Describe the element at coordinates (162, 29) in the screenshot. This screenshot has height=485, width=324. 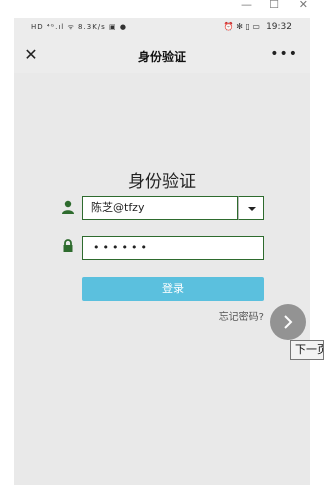
I see `status-bar: HD ⁴ᴳ.ıl ᯤ 8.3K/s ▣ ● ⏰ ✻ ▯ ▭ 19:32` at that location.